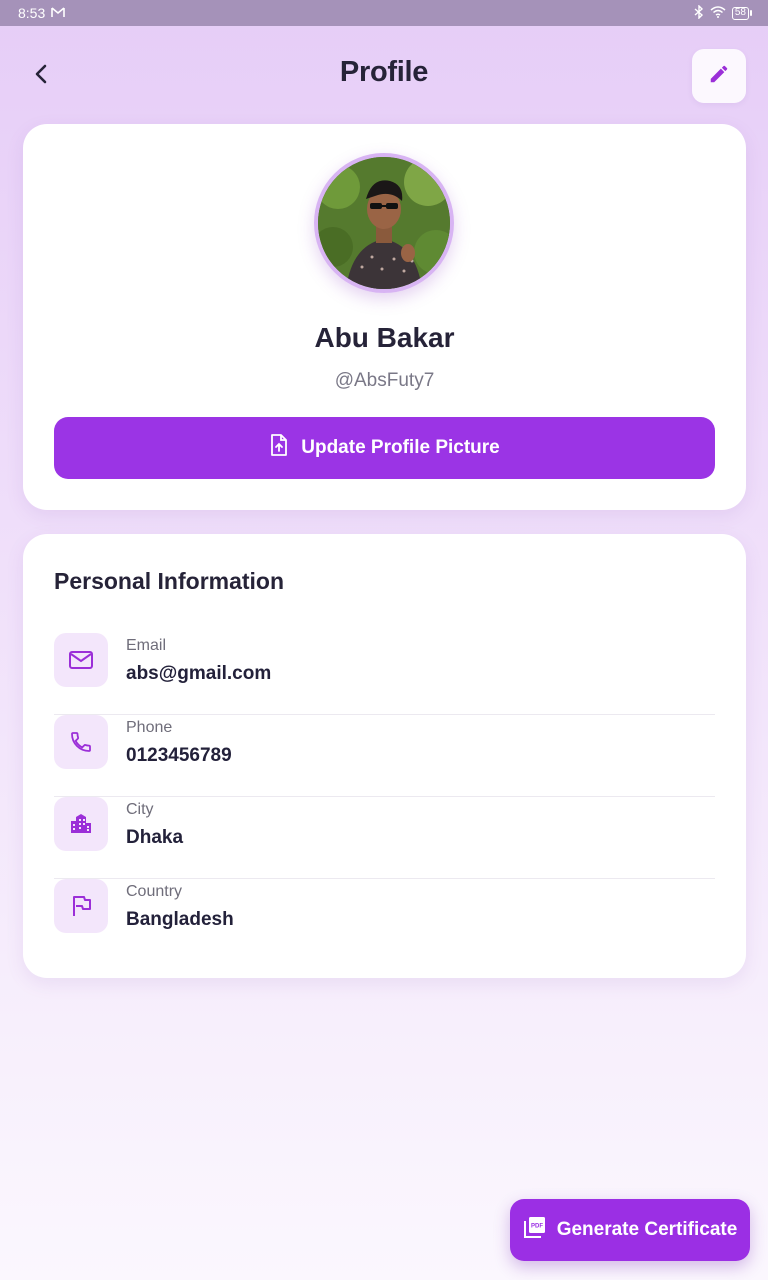 This screenshot has width=768, height=1280. I want to click on edit-profile-button, so click(719, 76).